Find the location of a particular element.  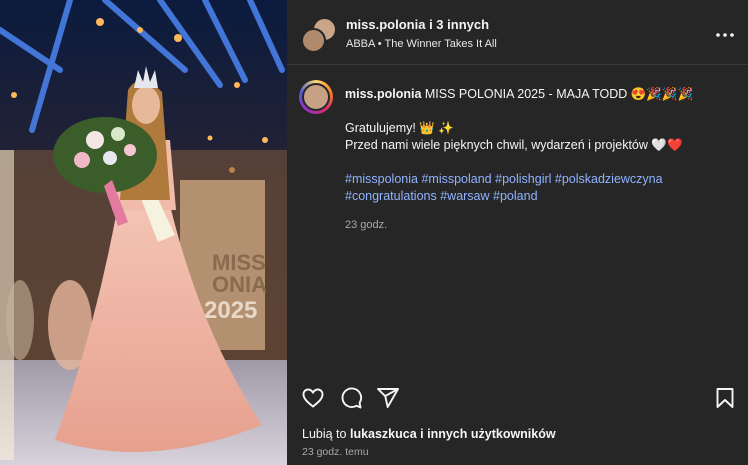

header-author: miss.polonia i 3 innych is located at coordinates (417, 24).